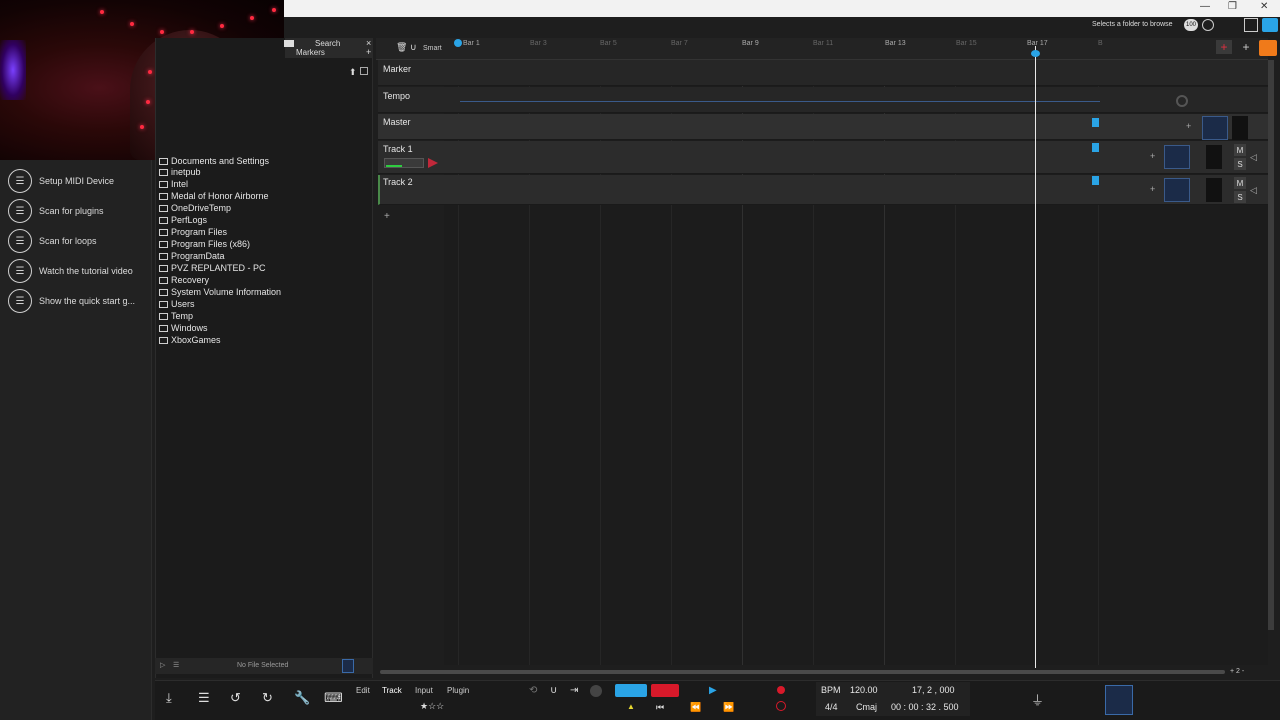  I want to click on minimize-icon: —, so click(1205, 6).